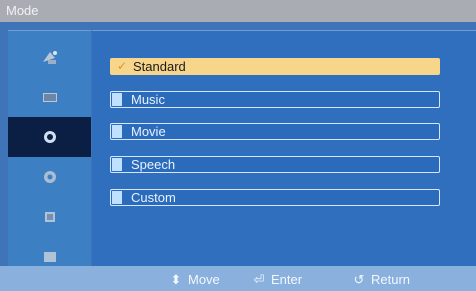 Image resolution: width=476 pixels, height=291 pixels. I want to click on sound-icon, so click(50, 137).